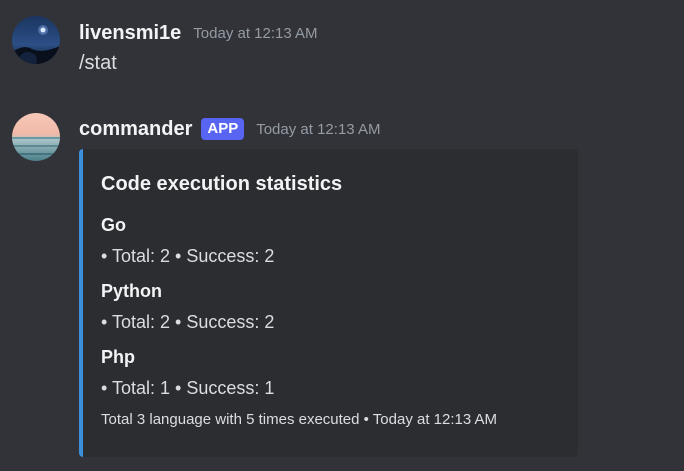 This screenshot has width=684, height=471. I want to click on user-avatar, so click(36, 40).